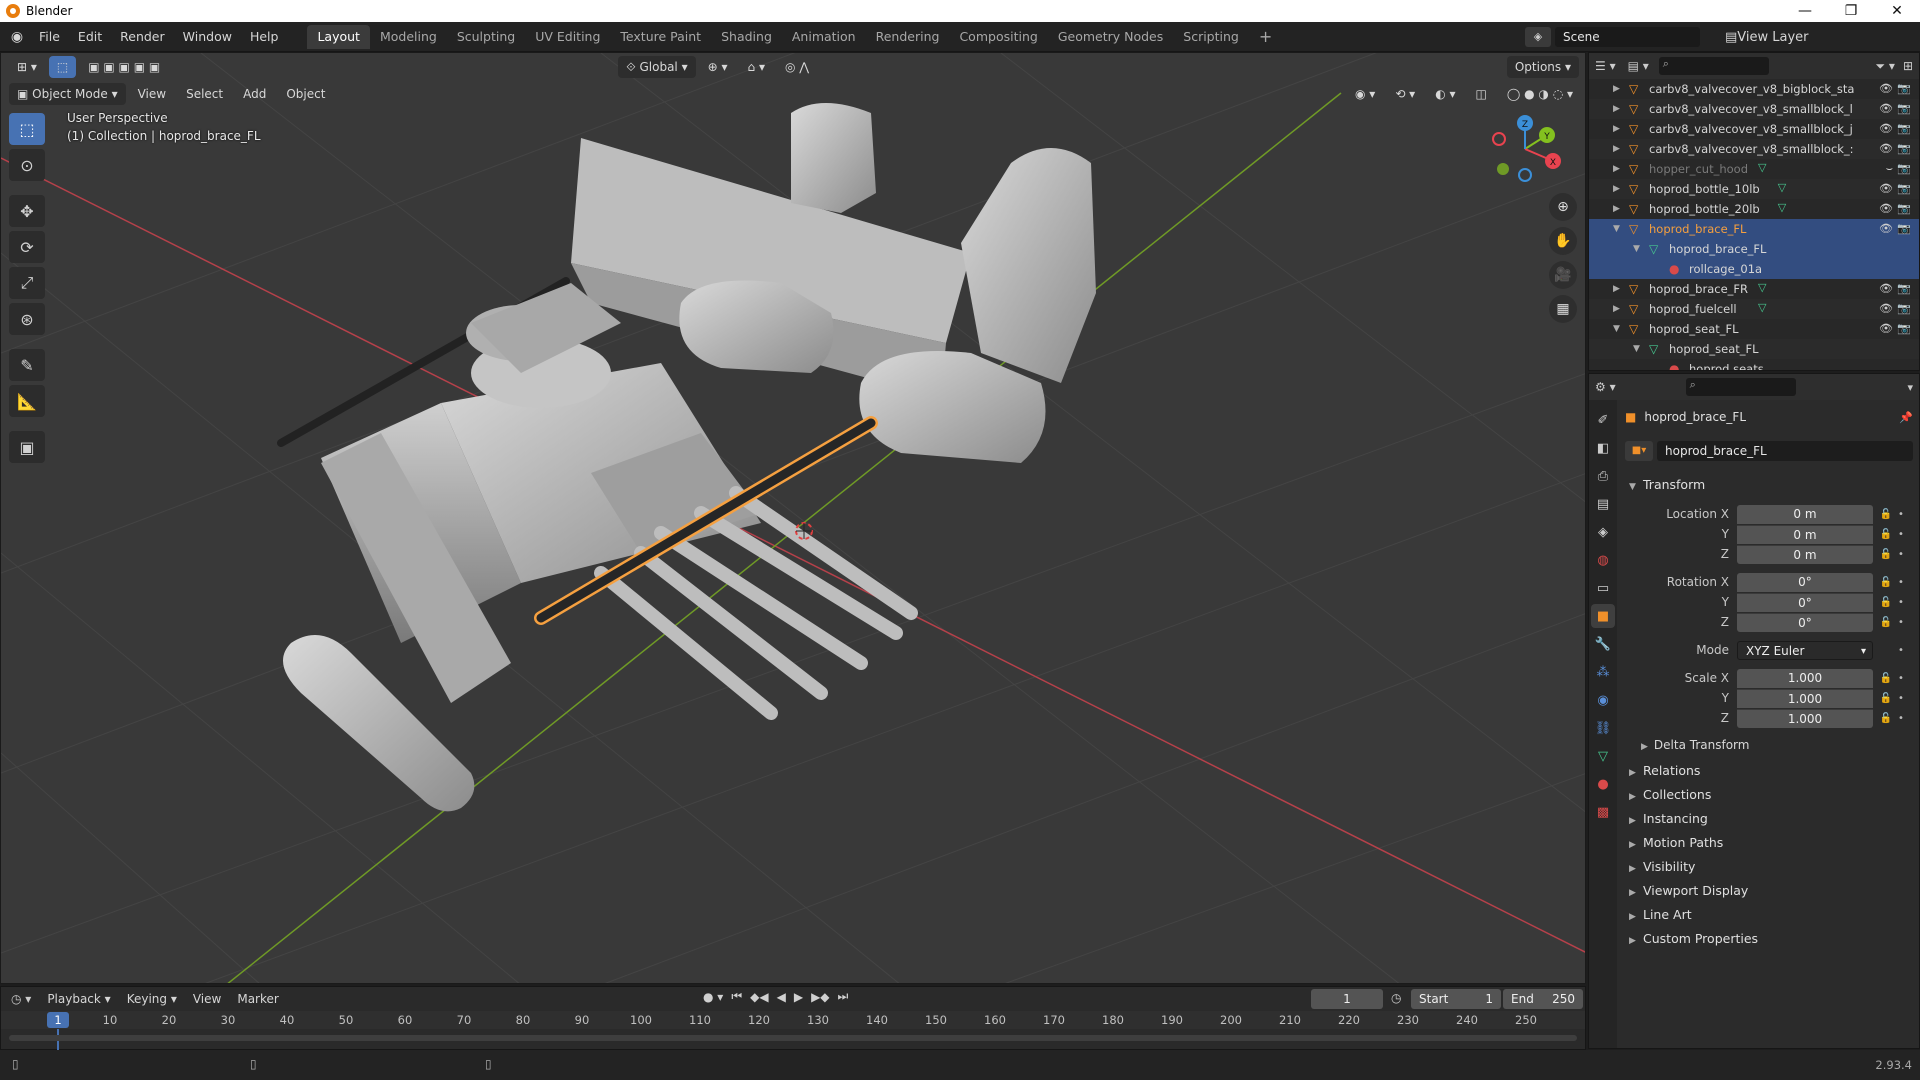 The width and height of the screenshot is (1920, 1080). Describe the element at coordinates (1769, 867) in the screenshot. I see `panel-header-visibility: ▶ Visibility` at that location.